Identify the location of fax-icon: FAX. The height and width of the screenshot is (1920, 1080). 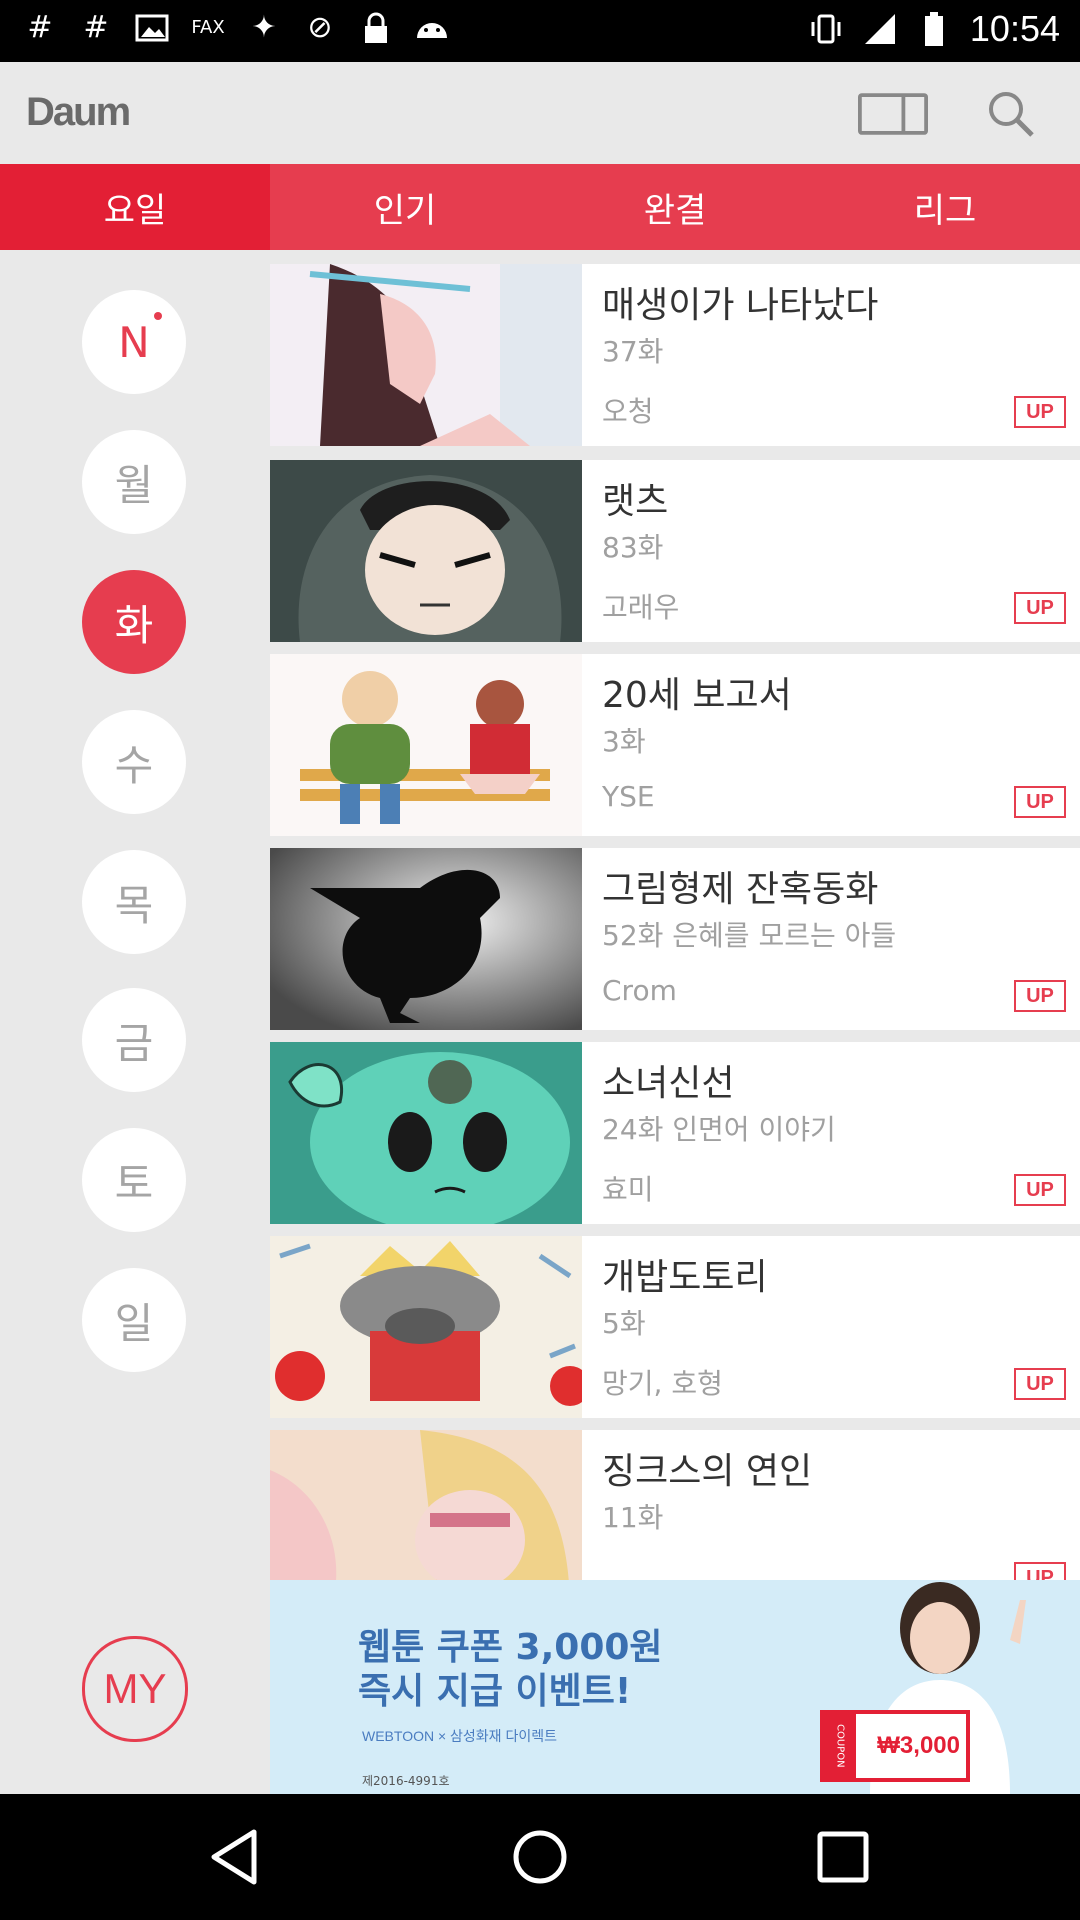
(208, 27).